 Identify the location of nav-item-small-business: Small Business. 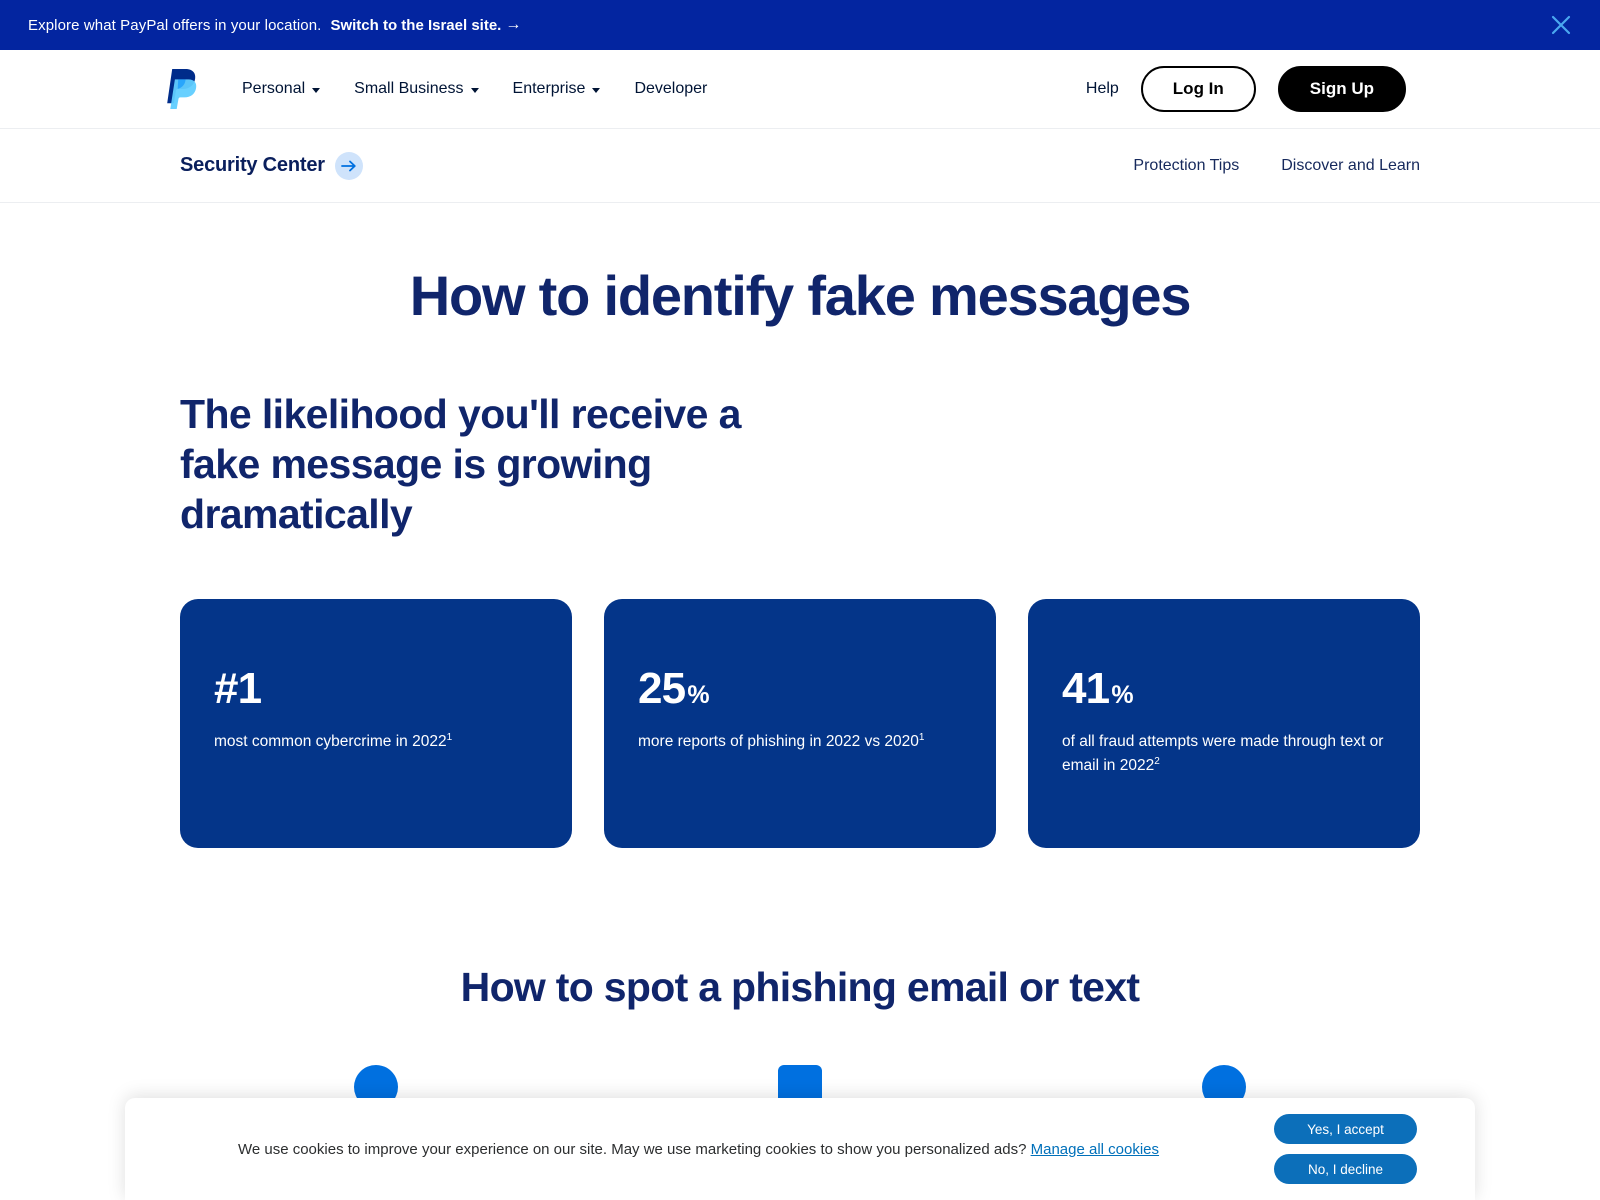
(416, 89).